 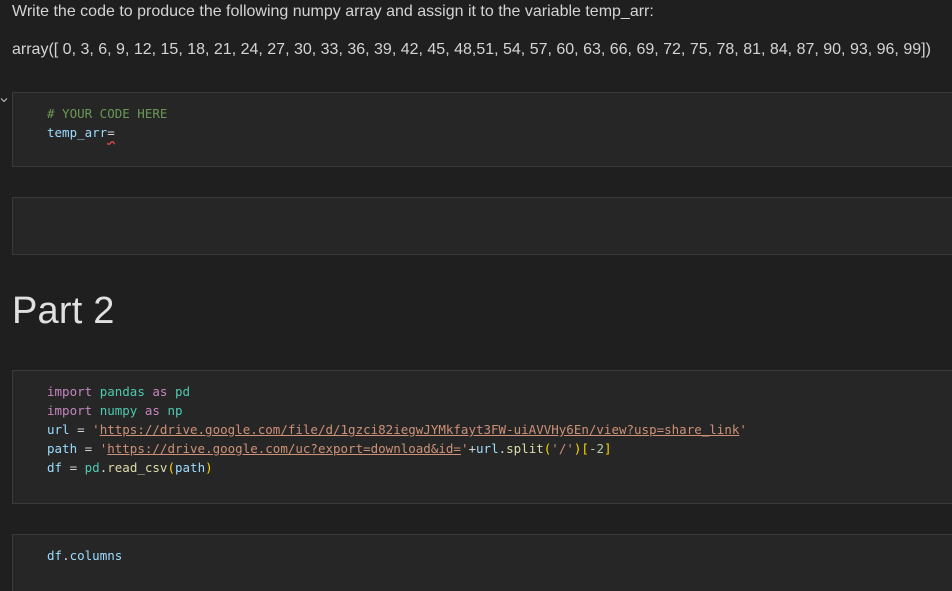 What do you see at coordinates (77, 132) in the screenshot?
I see `code-var-temp-arr: temp_arr` at bounding box center [77, 132].